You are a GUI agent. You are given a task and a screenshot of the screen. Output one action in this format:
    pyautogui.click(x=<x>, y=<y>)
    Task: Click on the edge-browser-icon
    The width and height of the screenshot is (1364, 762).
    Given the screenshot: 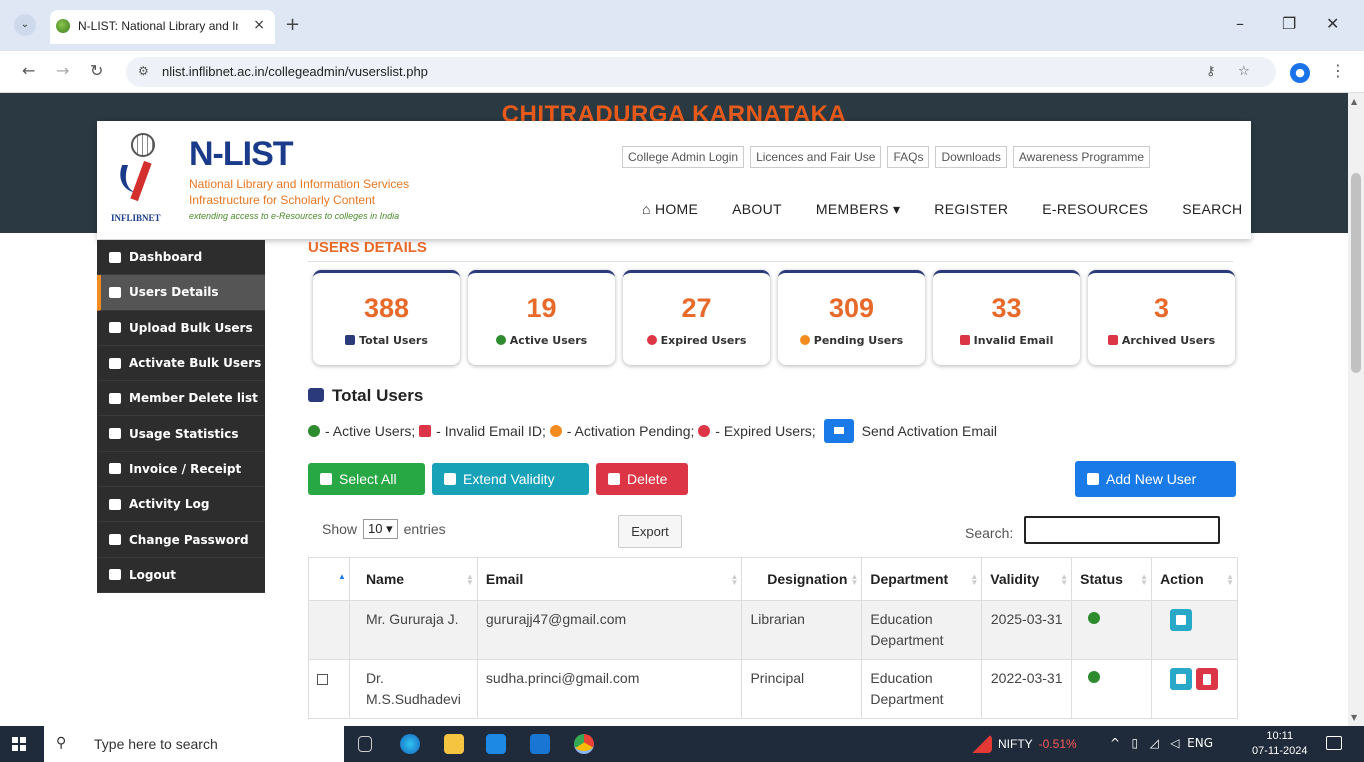 What is the action you would take?
    pyautogui.click(x=410, y=744)
    